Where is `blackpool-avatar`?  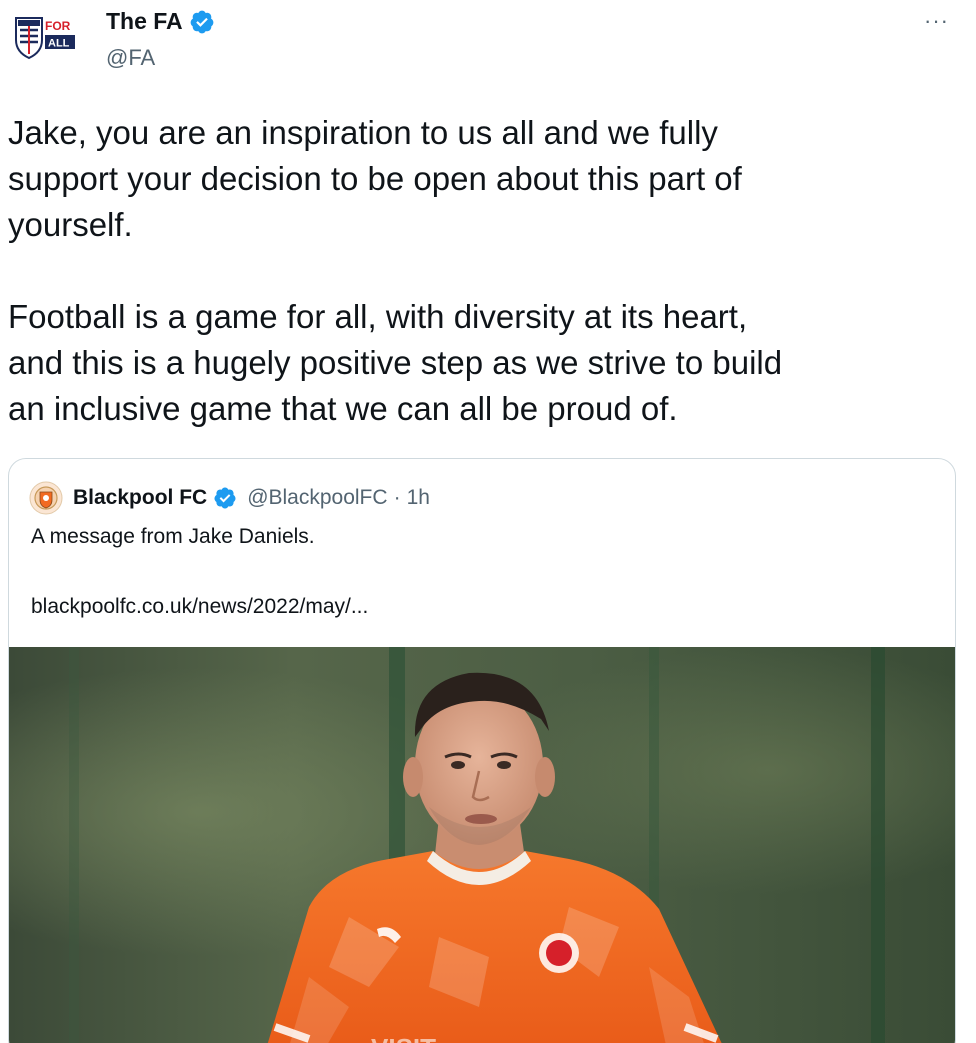 blackpool-avatar is located at coordinates (46, 498).